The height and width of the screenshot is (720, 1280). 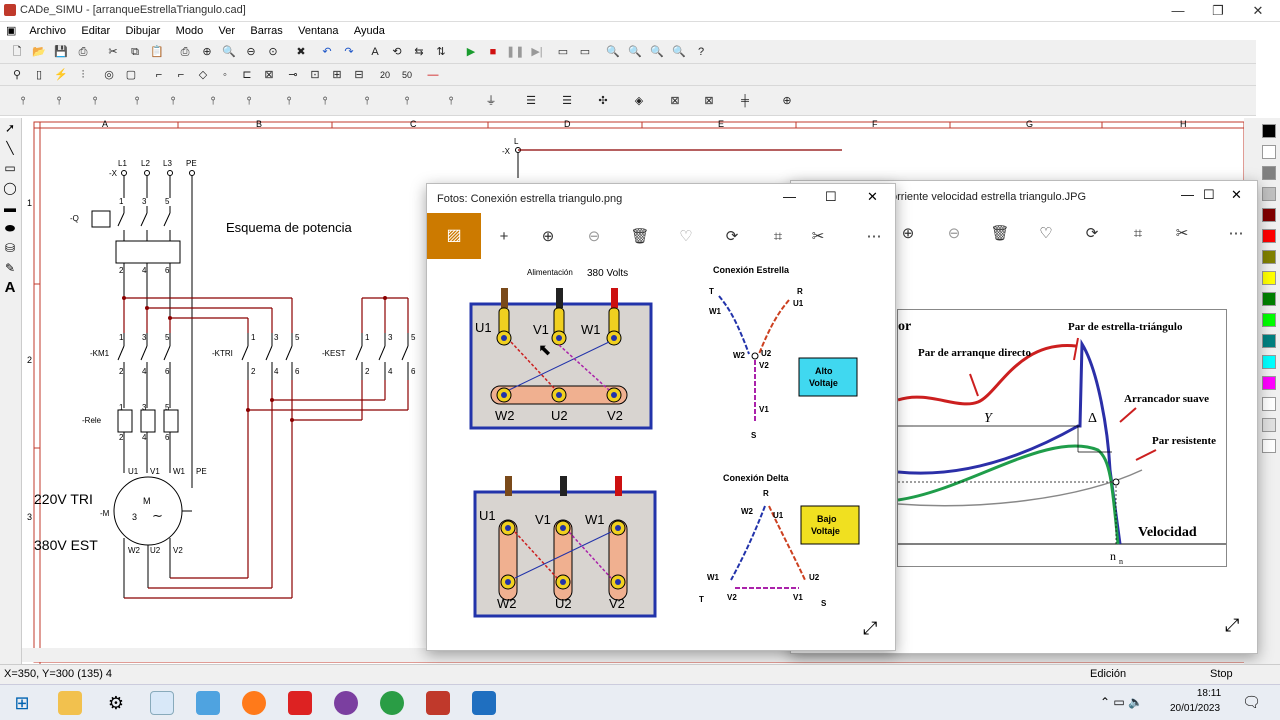 I want to click on filled-rect-icon: ▬, so click(x=10, y=208).